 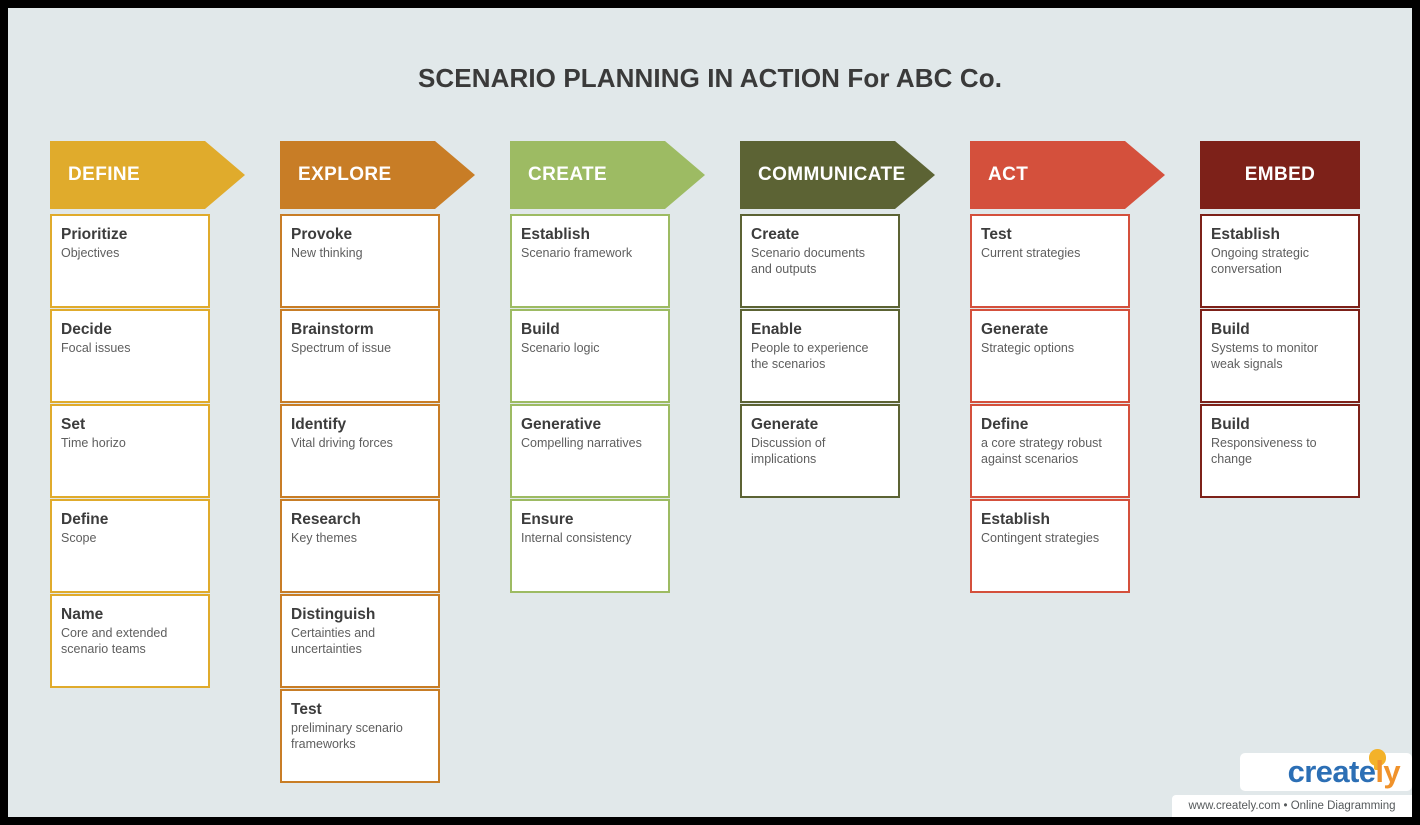 I want to click on step-card-subtitle: Focal issues, so click(x=96, y=348).